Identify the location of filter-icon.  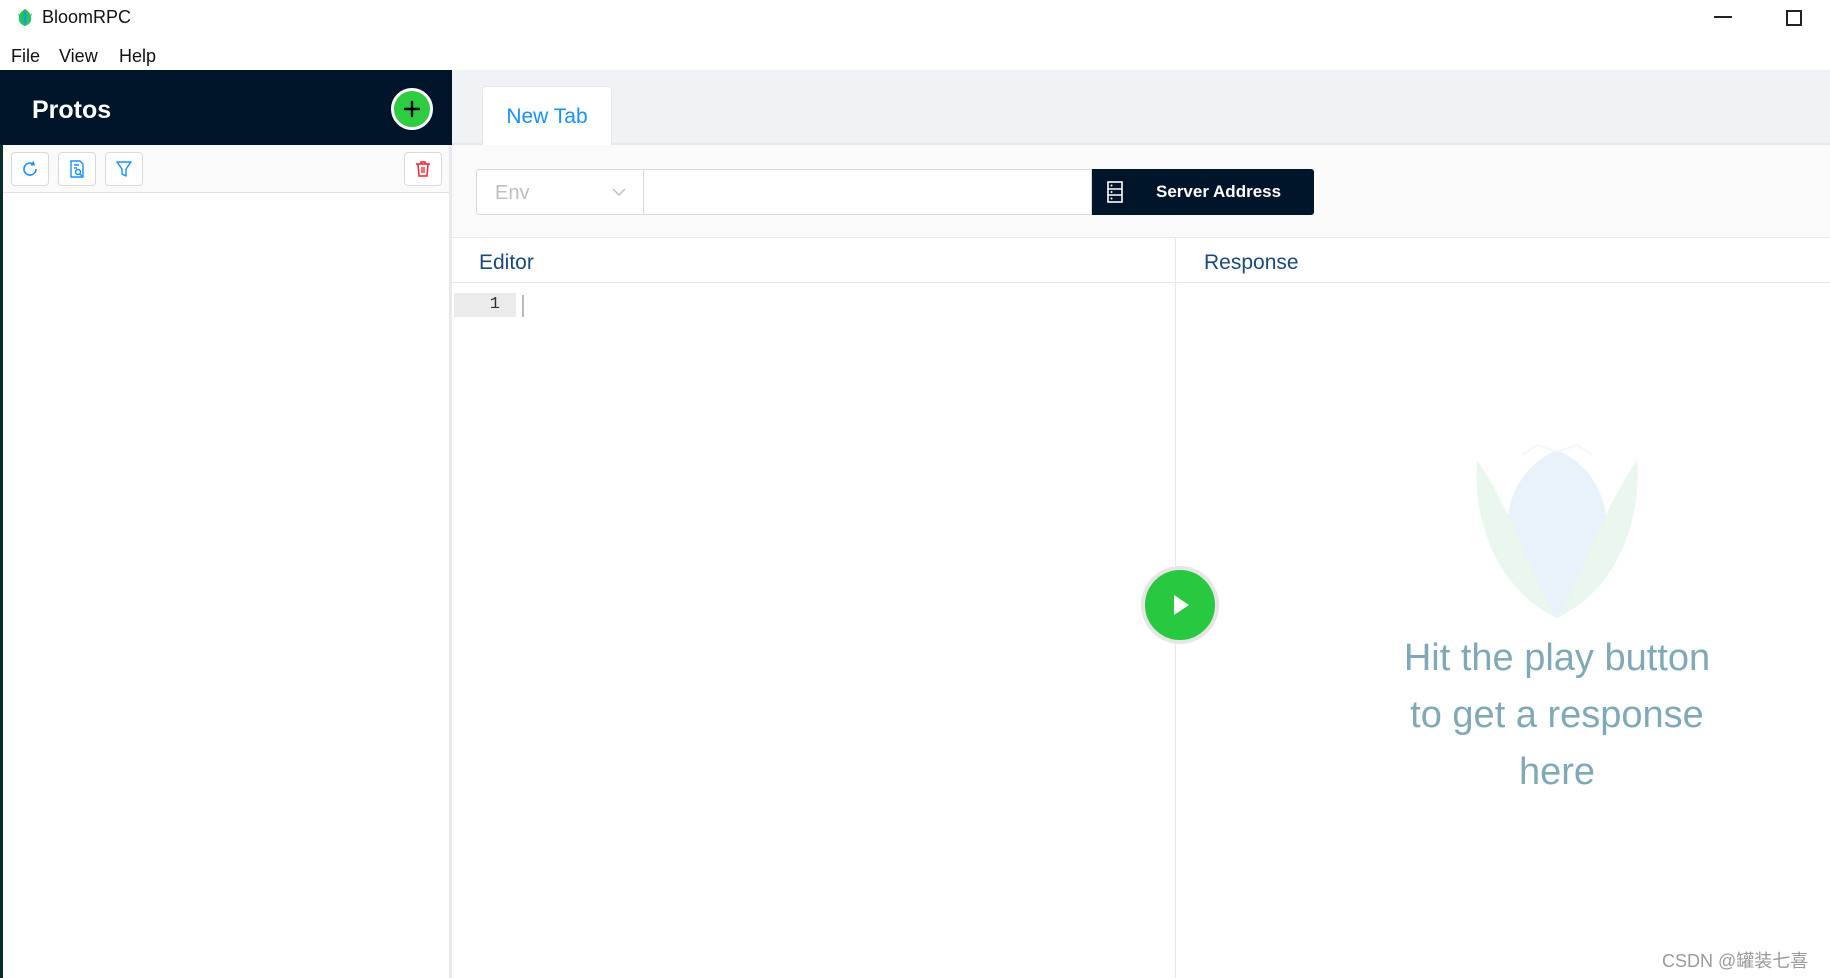
(124, 169).